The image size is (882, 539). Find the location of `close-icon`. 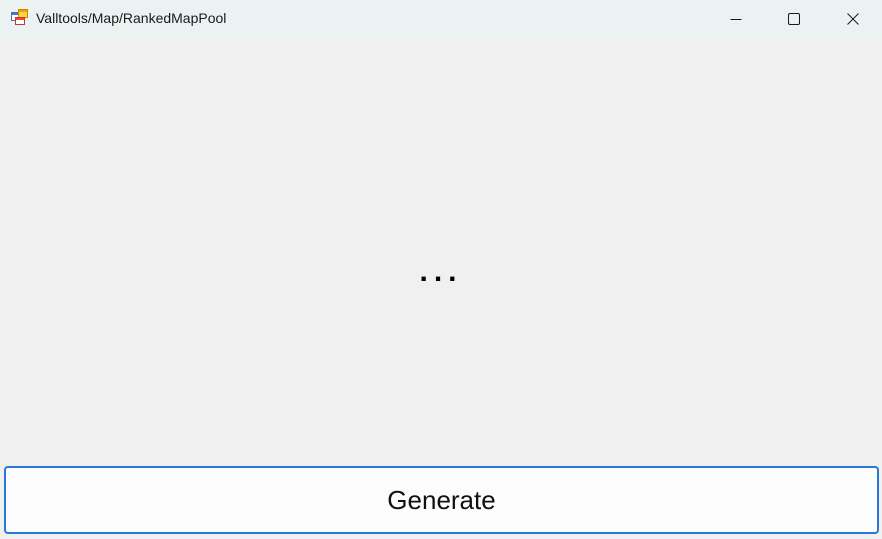

close-icon is located at coordinates (853, 18).